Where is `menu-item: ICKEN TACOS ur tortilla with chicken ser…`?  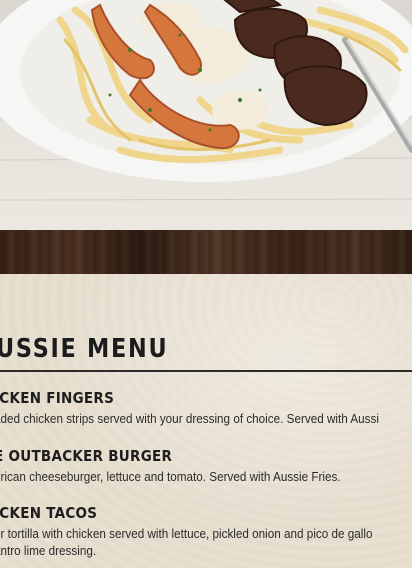
menu-item: ICKEN TACOS ur tortilla with chicken ser… is located at coordinates (206, 531).